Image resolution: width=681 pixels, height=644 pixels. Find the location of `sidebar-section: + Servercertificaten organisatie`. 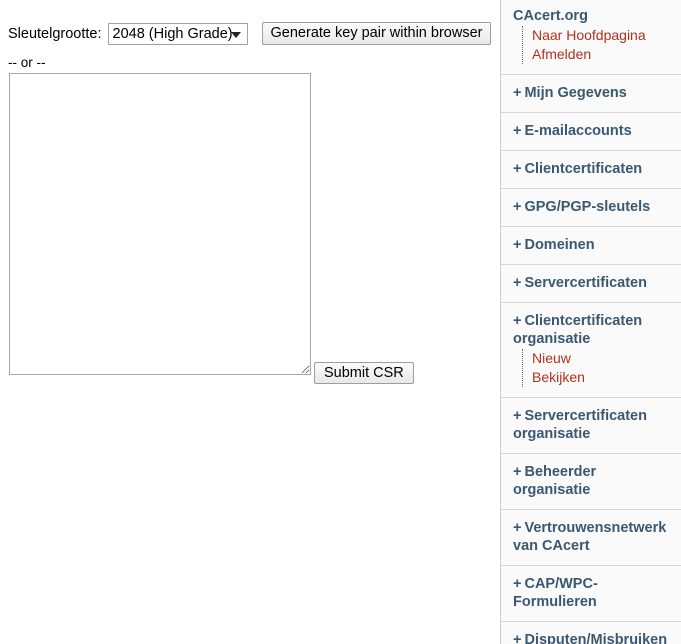

sidebar-section: + Servercertificaten organisatie is located at coordinates (591, 426).